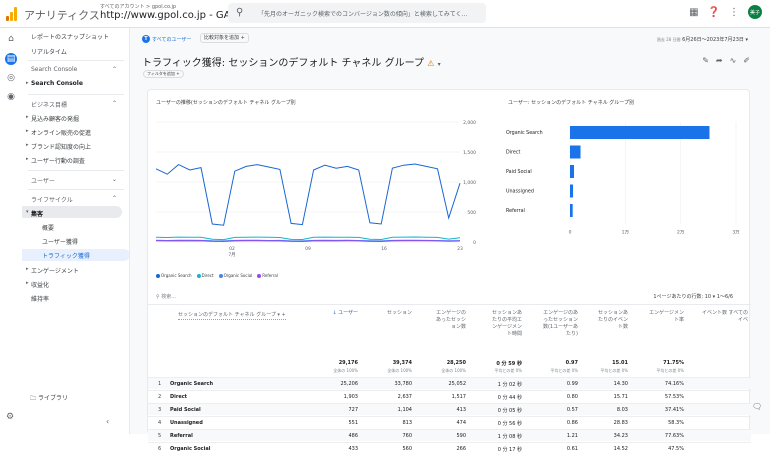 This screenshot has height=454, width=770. What do you see at coordinates (755, 12) in the screenshot?
I see `avatar: 美子` at bounding box center [755, 12].